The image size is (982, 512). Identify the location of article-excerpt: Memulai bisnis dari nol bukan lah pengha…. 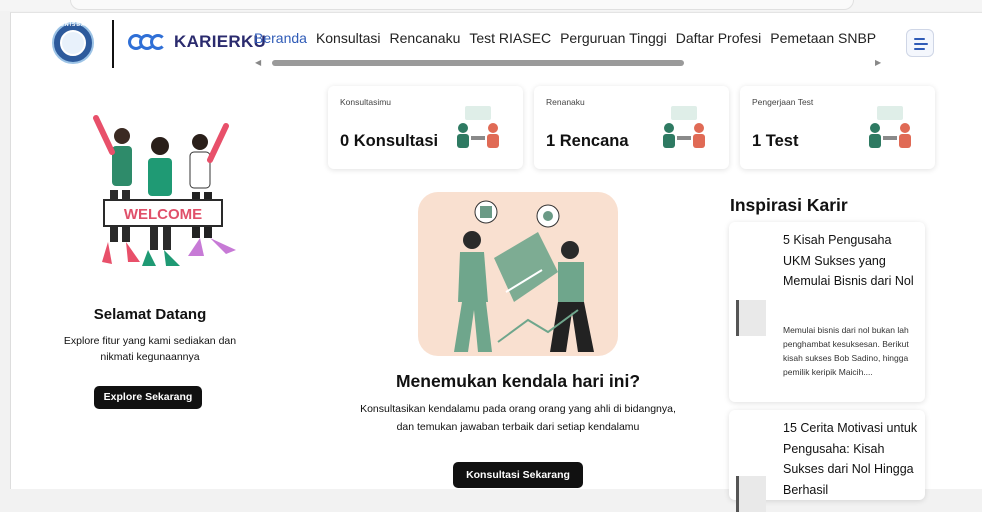
(846, 351).